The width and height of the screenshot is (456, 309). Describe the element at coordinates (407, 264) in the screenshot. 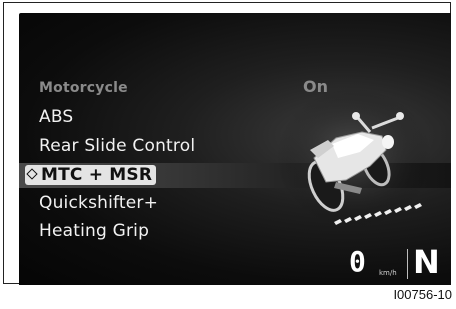

I see `status-divider` at that location.